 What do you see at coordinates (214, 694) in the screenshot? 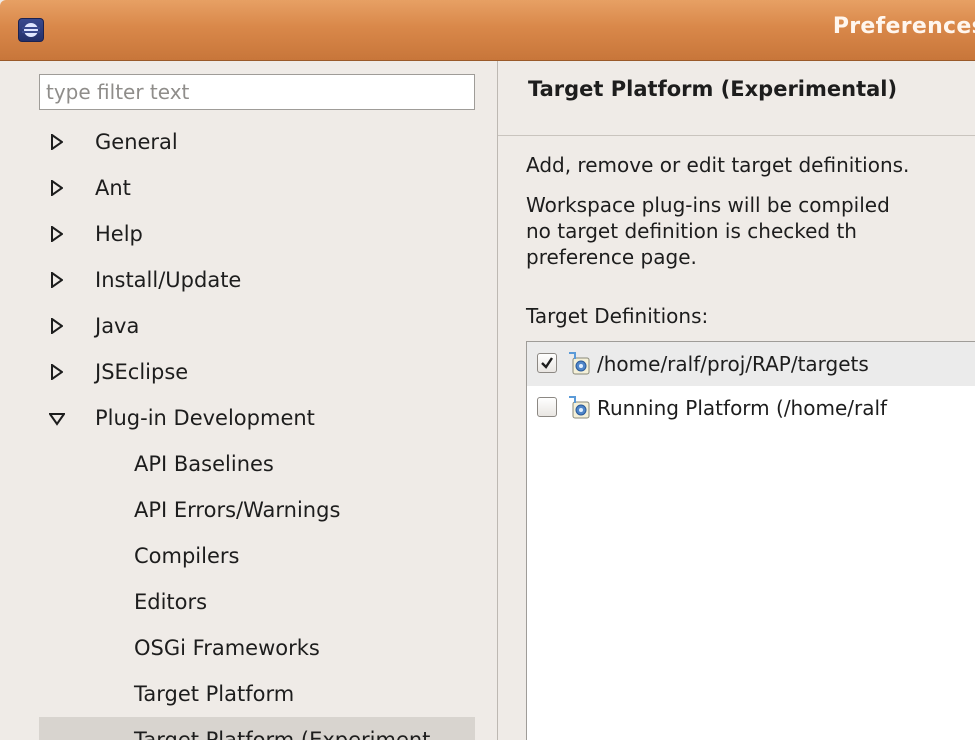
I see `tree-item-label: Target Platform` at bounding box center [214, 694].